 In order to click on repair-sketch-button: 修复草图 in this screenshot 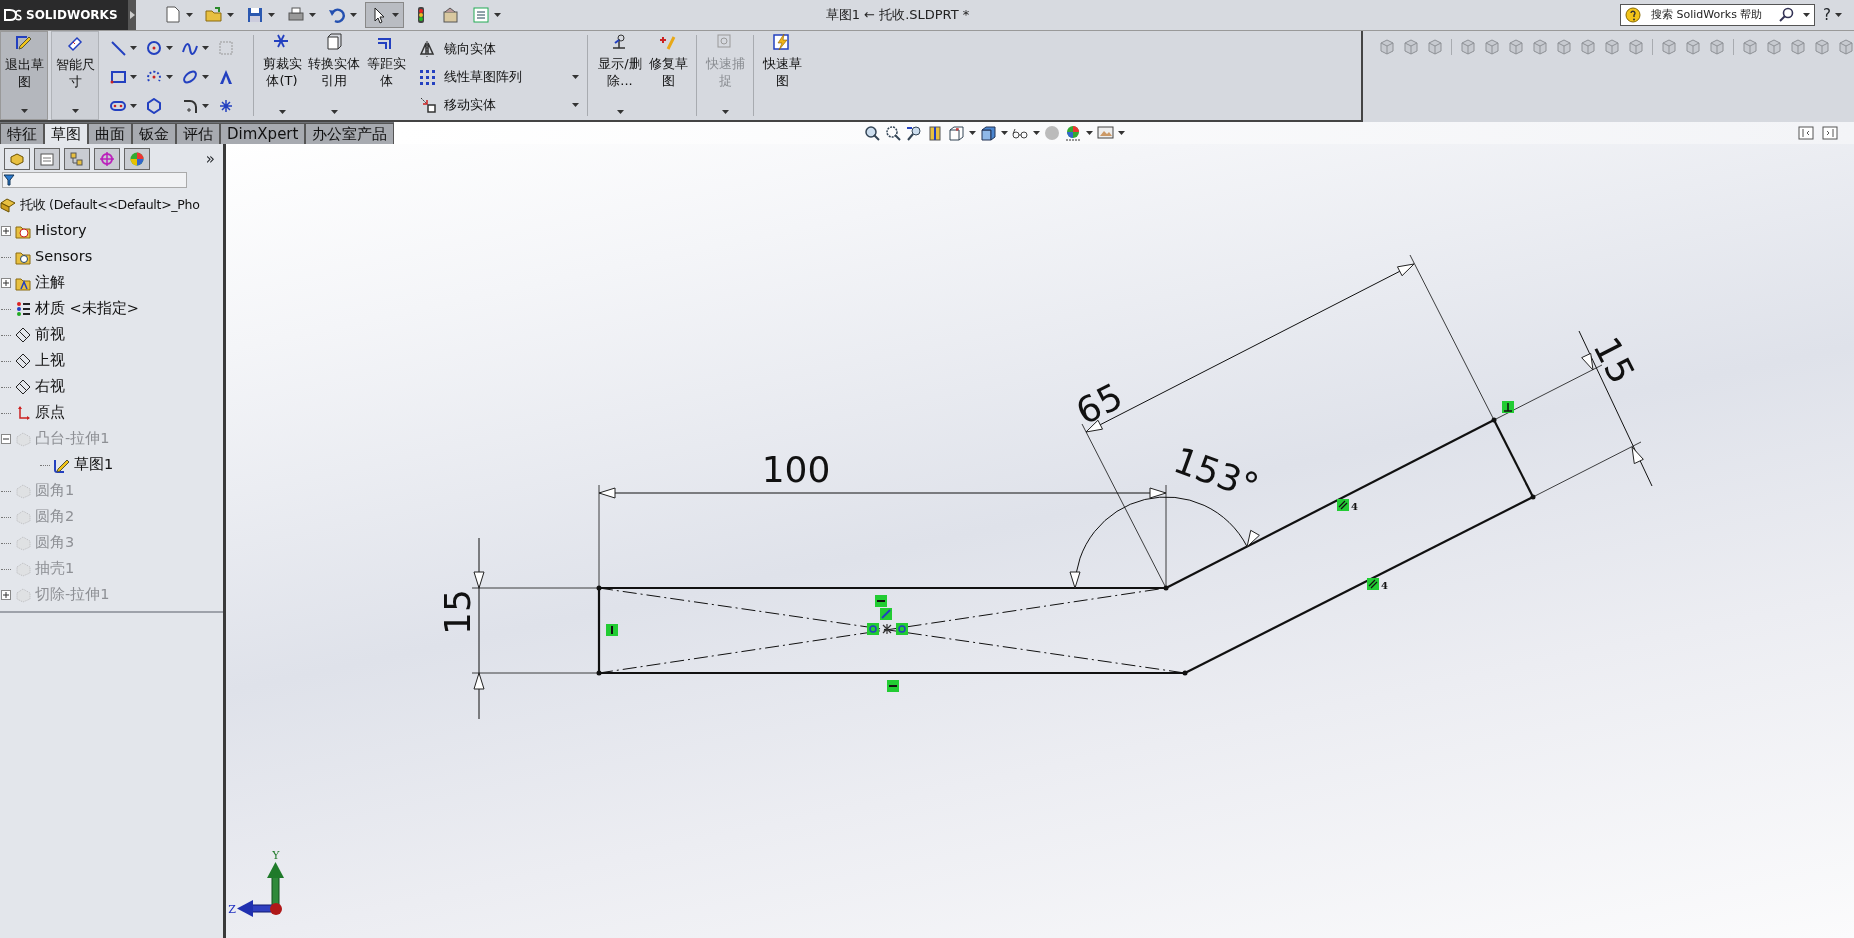, I will do `click(668, 75)`.